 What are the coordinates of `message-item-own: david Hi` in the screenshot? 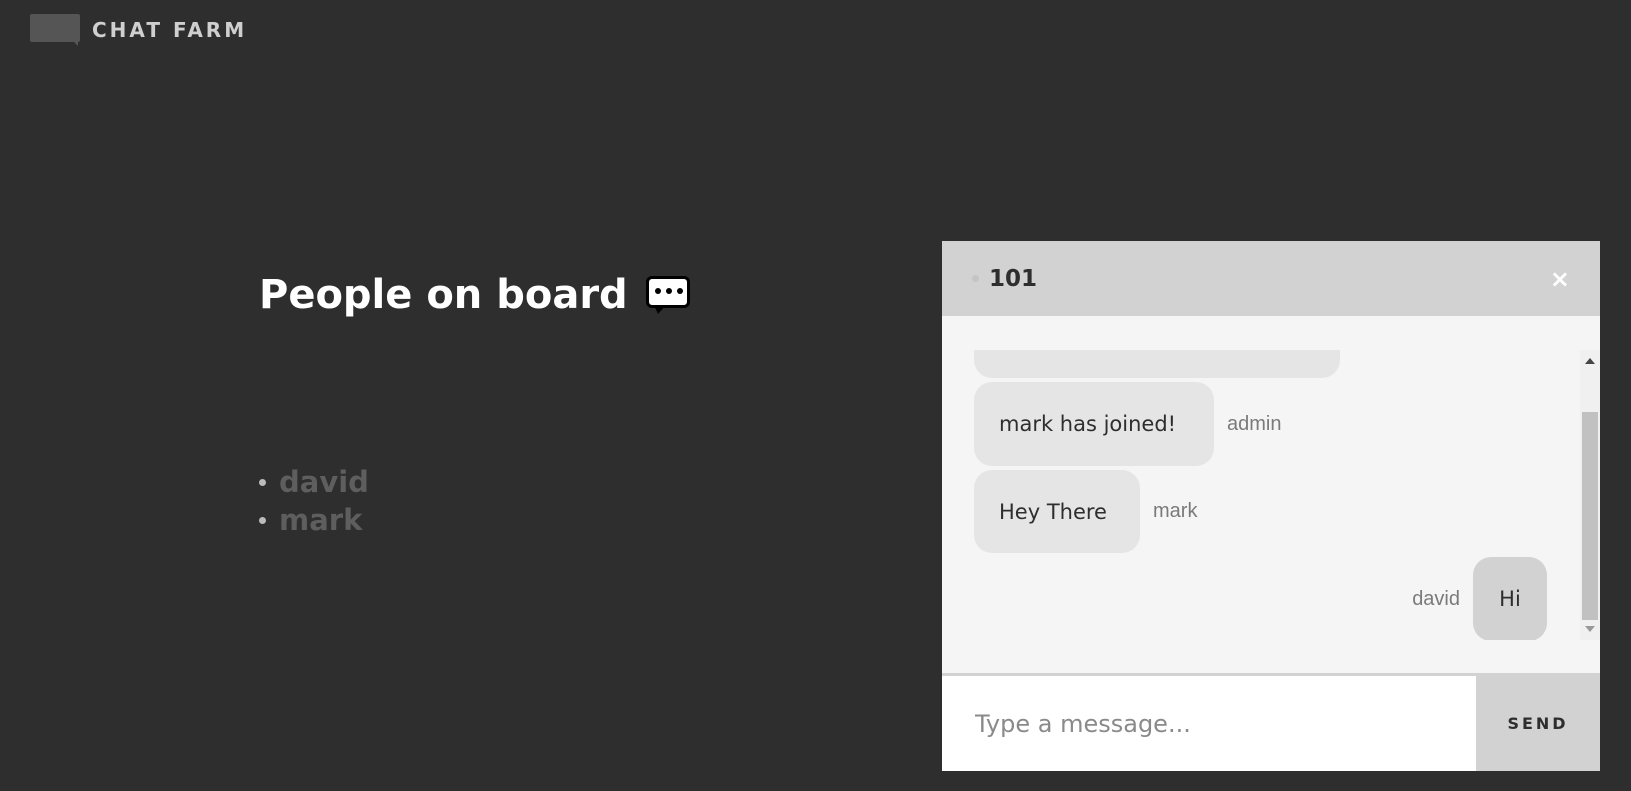 It's located at (1479, 598).